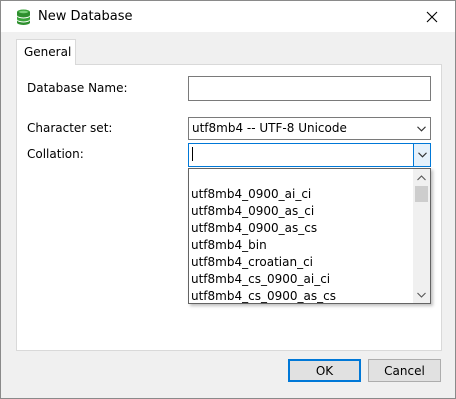 Image resolution: width=456 pixels, height=399 pixels. I want to click on collation-select, so click(309, 155).